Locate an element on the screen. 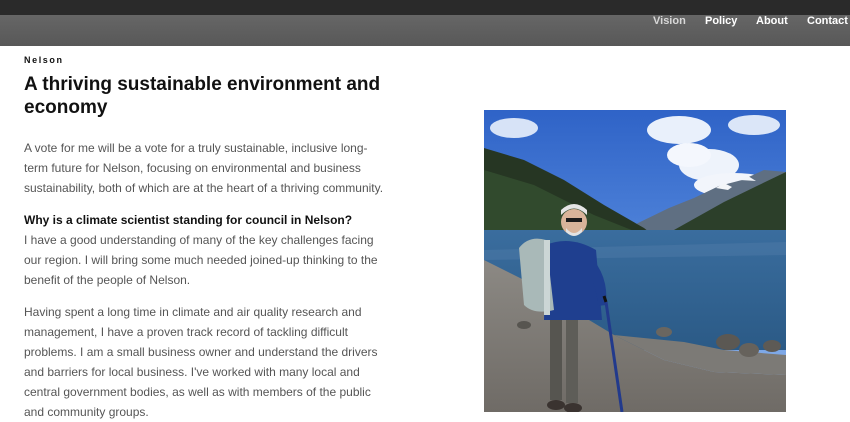 Image resolution: width=850 pixels, height=422 pixels. nav-link-about: About is located at coordinates (772, 31).